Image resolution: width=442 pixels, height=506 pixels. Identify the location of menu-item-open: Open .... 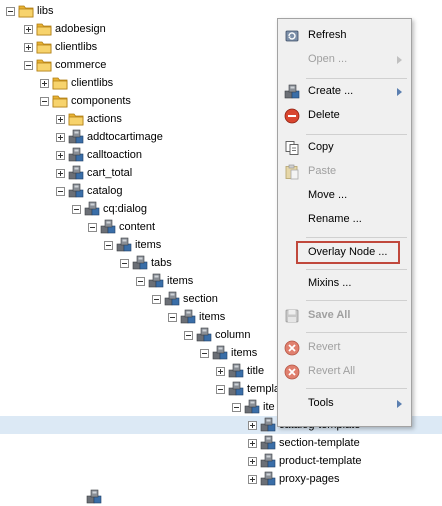
(344, 60).